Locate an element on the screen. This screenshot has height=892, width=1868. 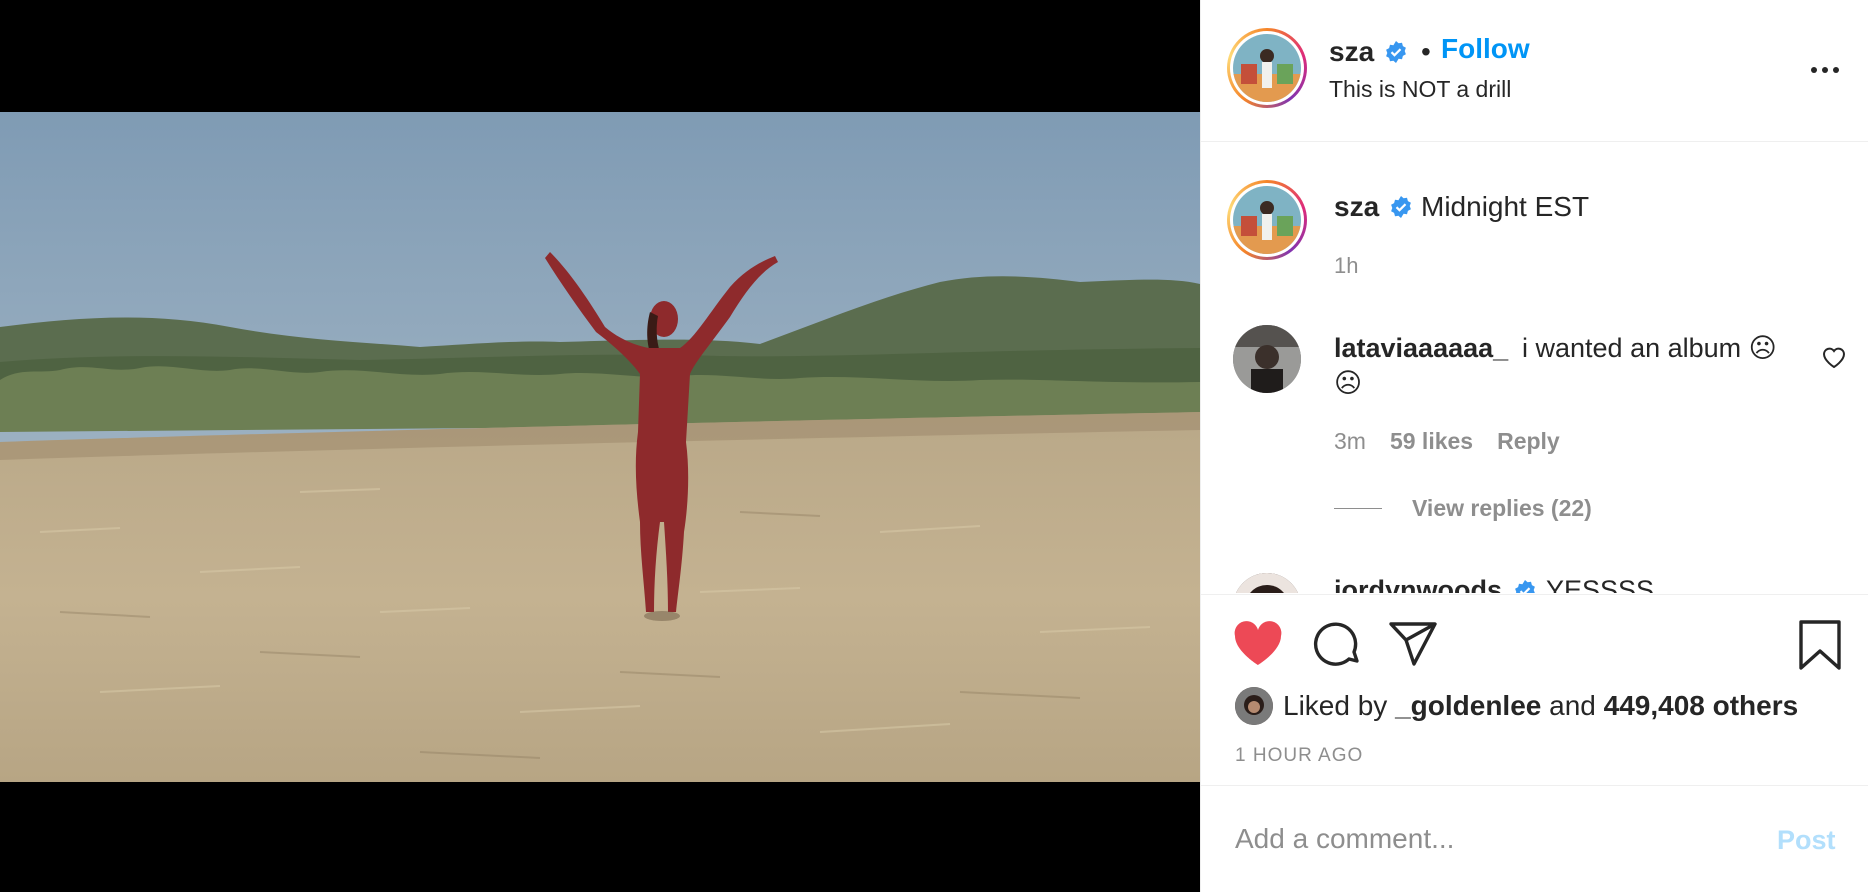
like-heart-icon is located at coordinates (1258, 646).